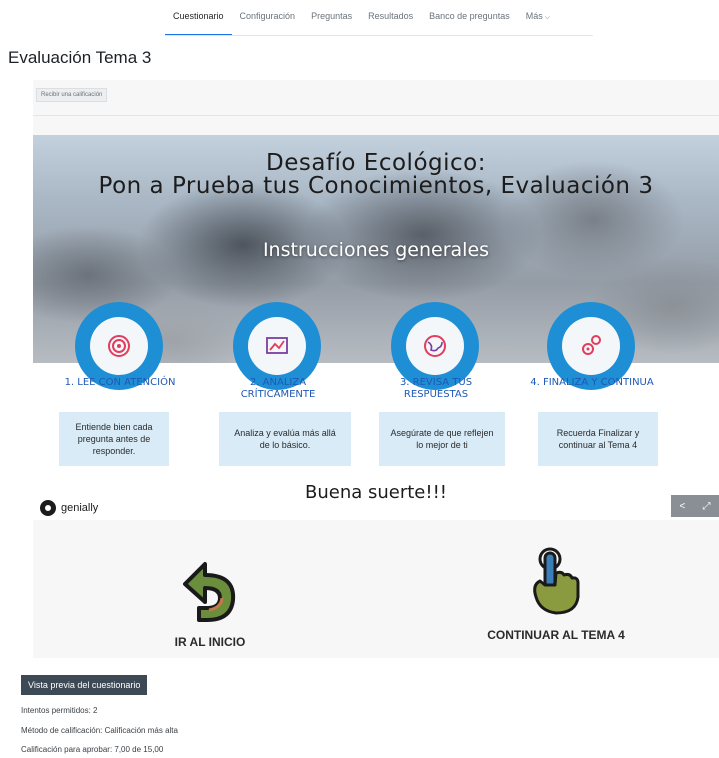 The image size is (719, 758). Describe the element at coordinates (376, 115) in the screenshot. I see `panel-divider` at that location.